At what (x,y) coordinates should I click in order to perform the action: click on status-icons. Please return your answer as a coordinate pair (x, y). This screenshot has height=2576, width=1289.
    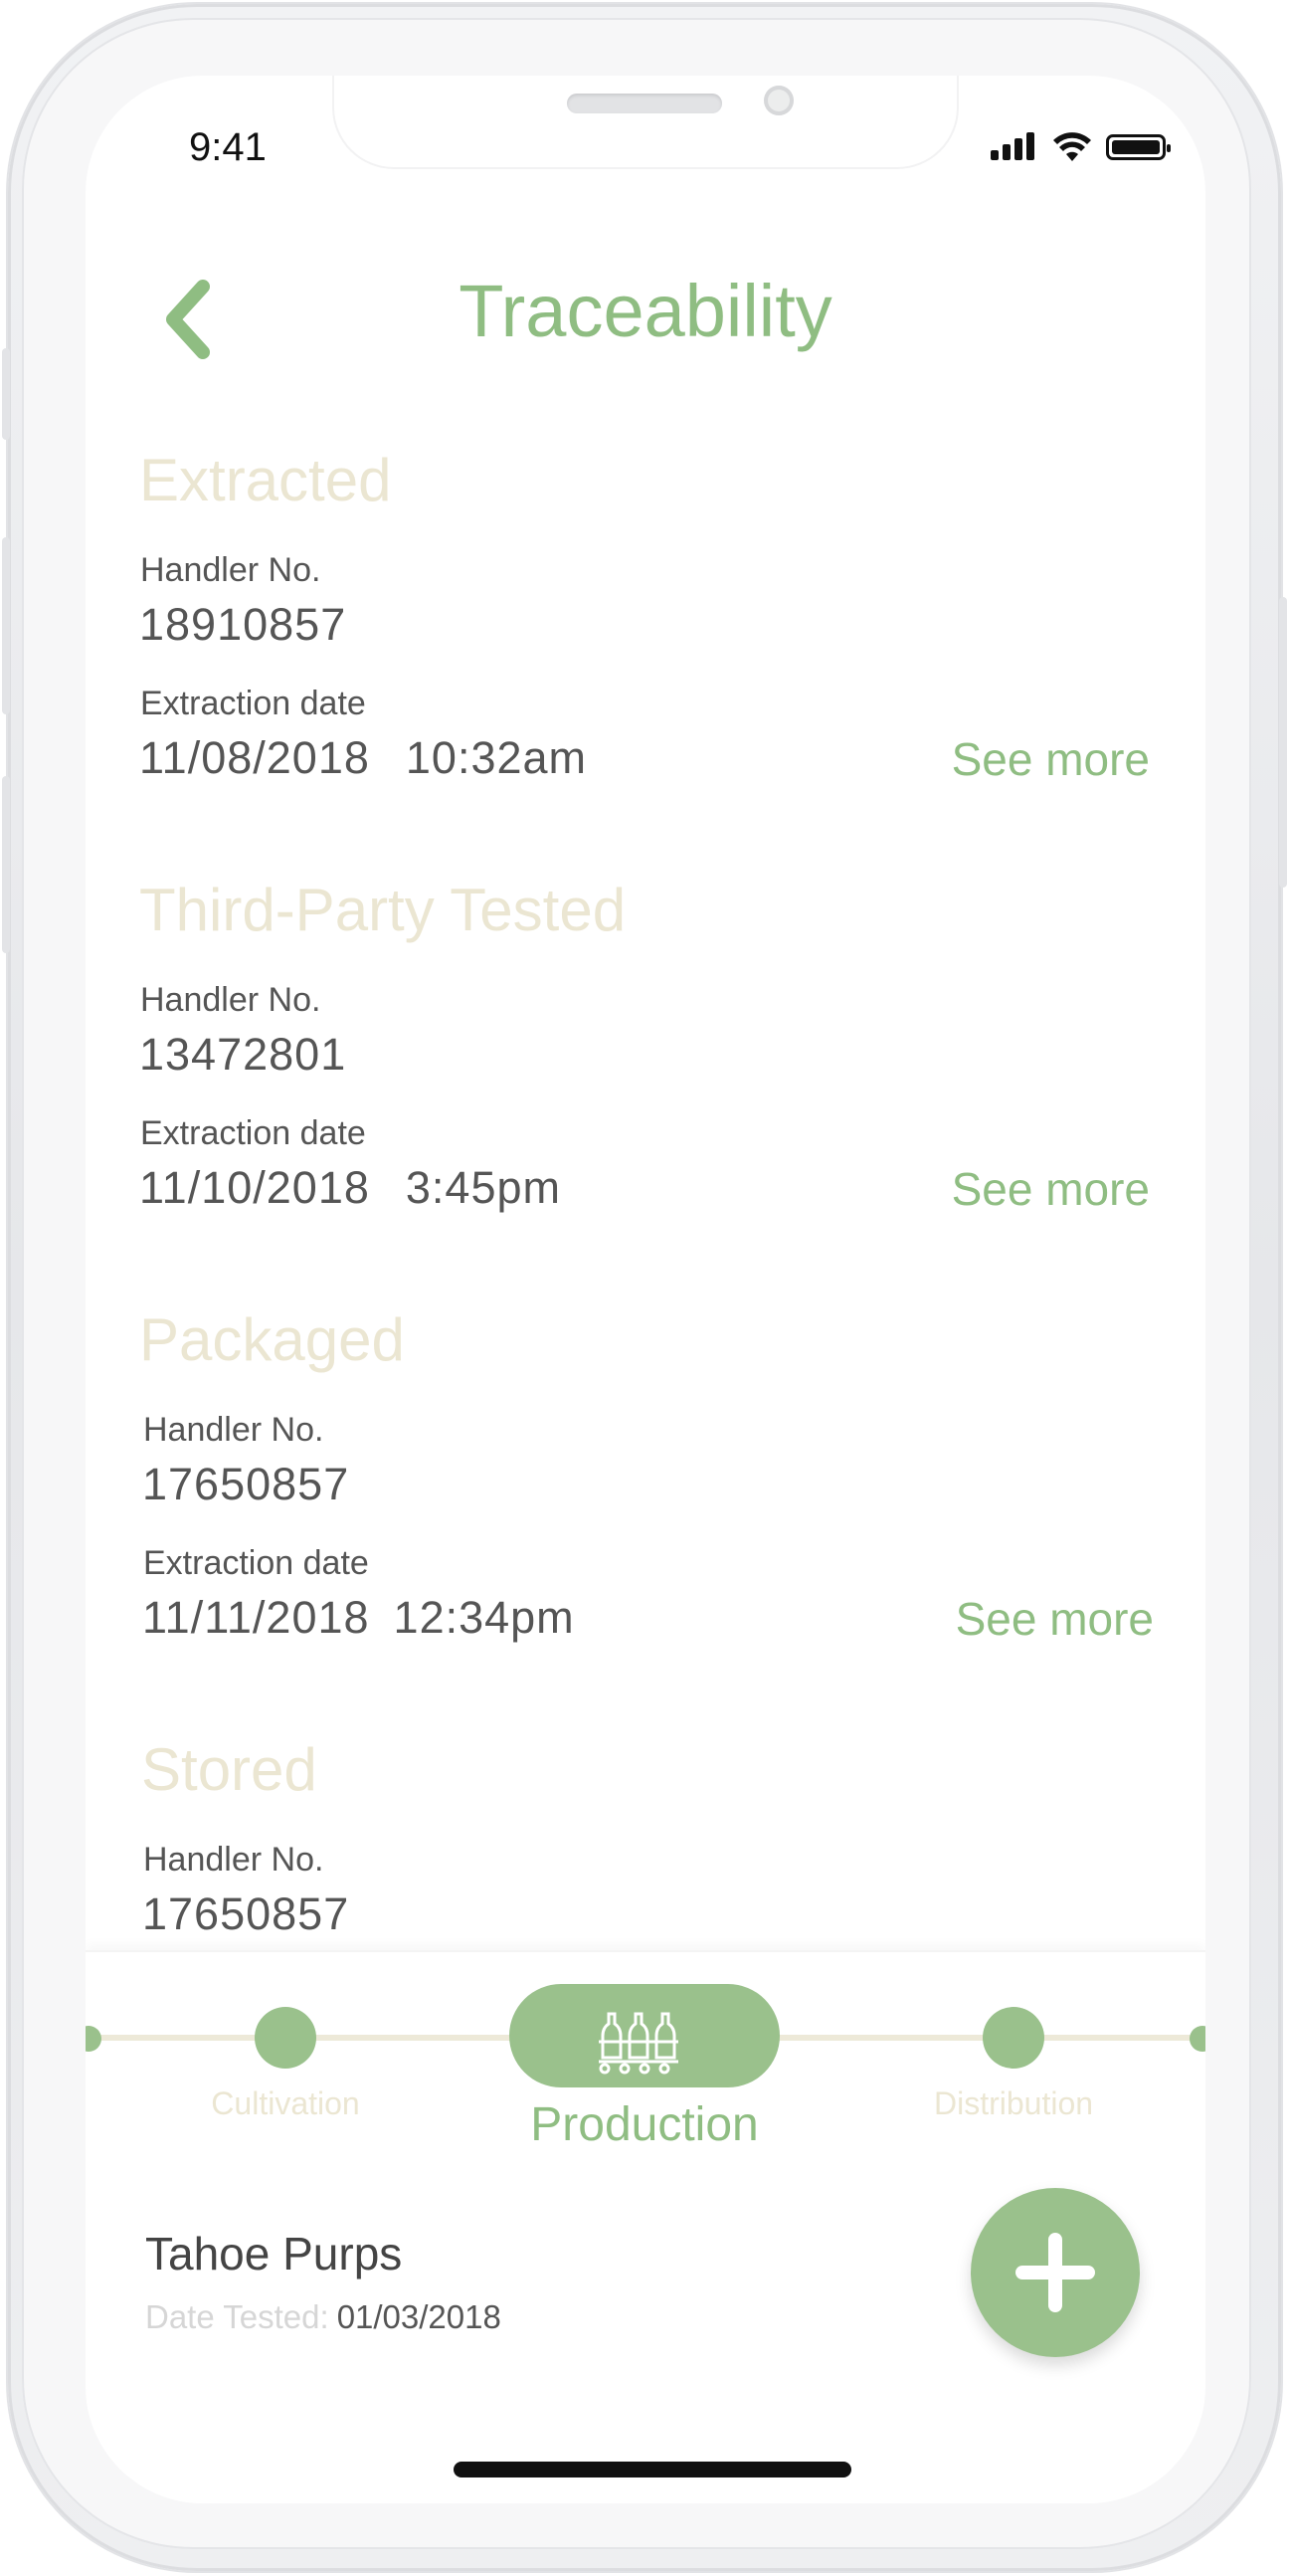
    Looking at the image, I should click on (1081, 147).